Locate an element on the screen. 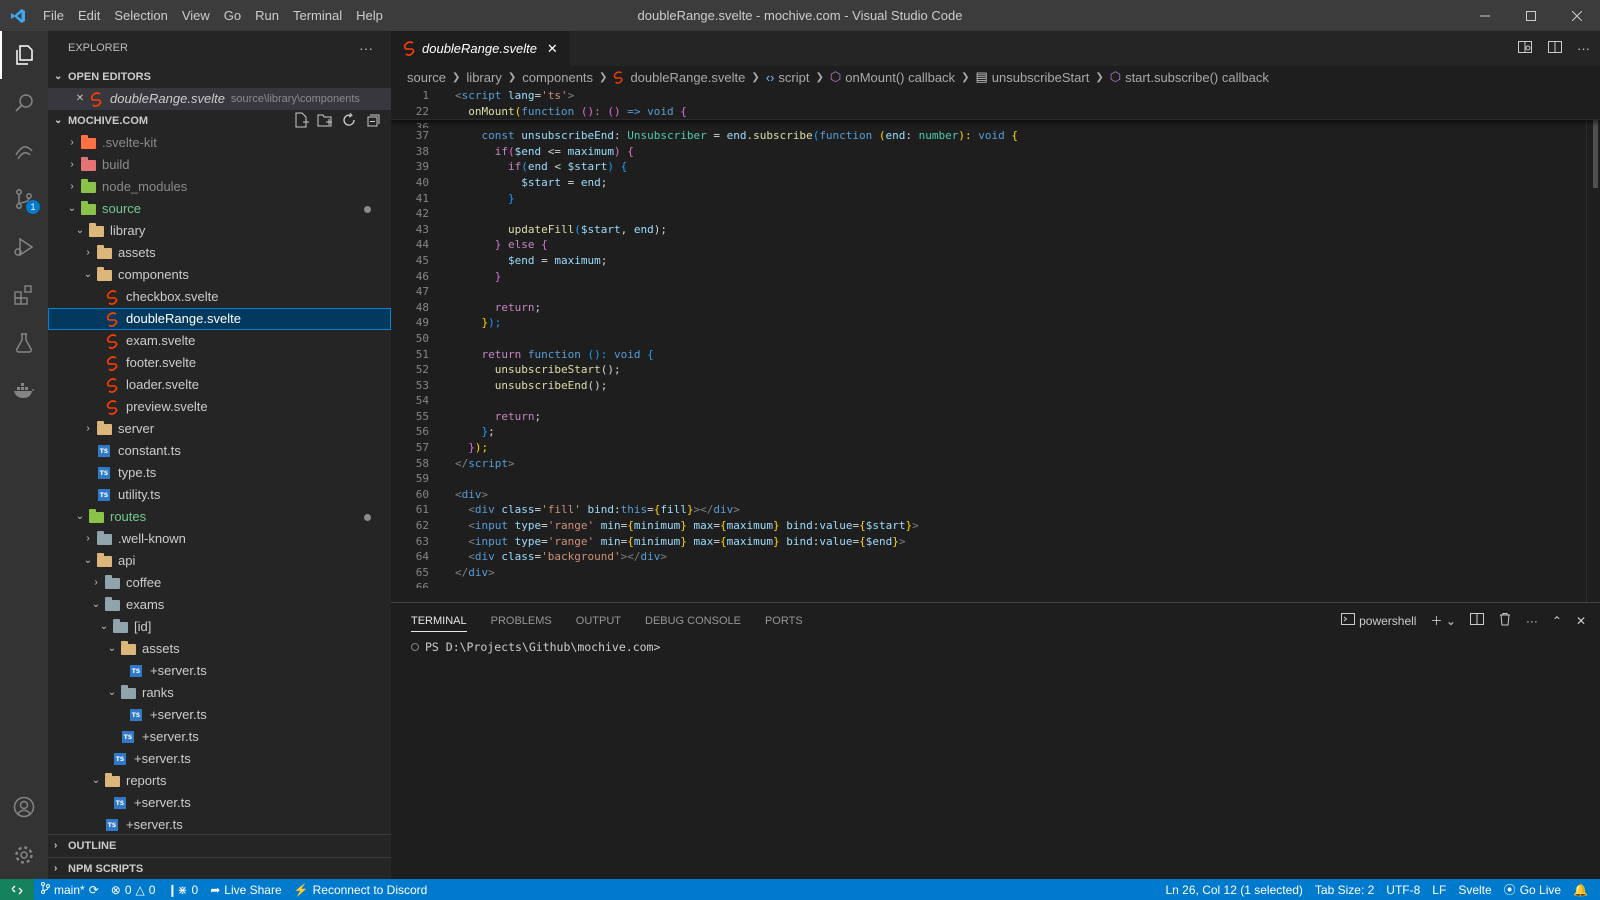  menu-run: Run is located at coordinates (267, 15).